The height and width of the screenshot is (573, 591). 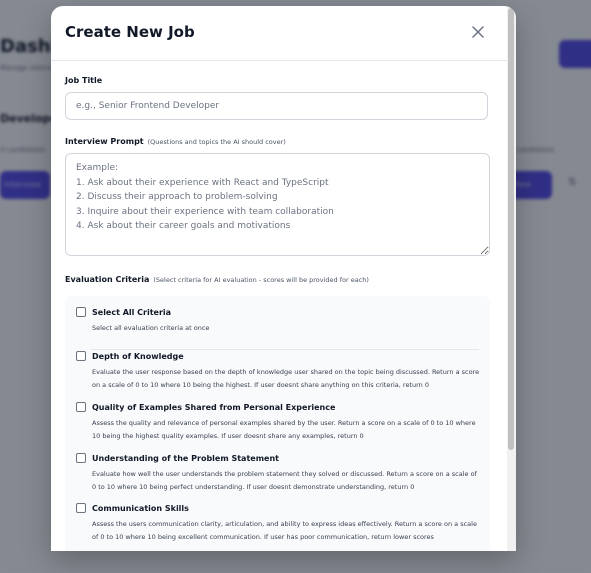 What do you see at coordinates (138, 356) in the screenshot?
I see `criteria-title: Depth of Knowledge` at bounding box center [138, 356].